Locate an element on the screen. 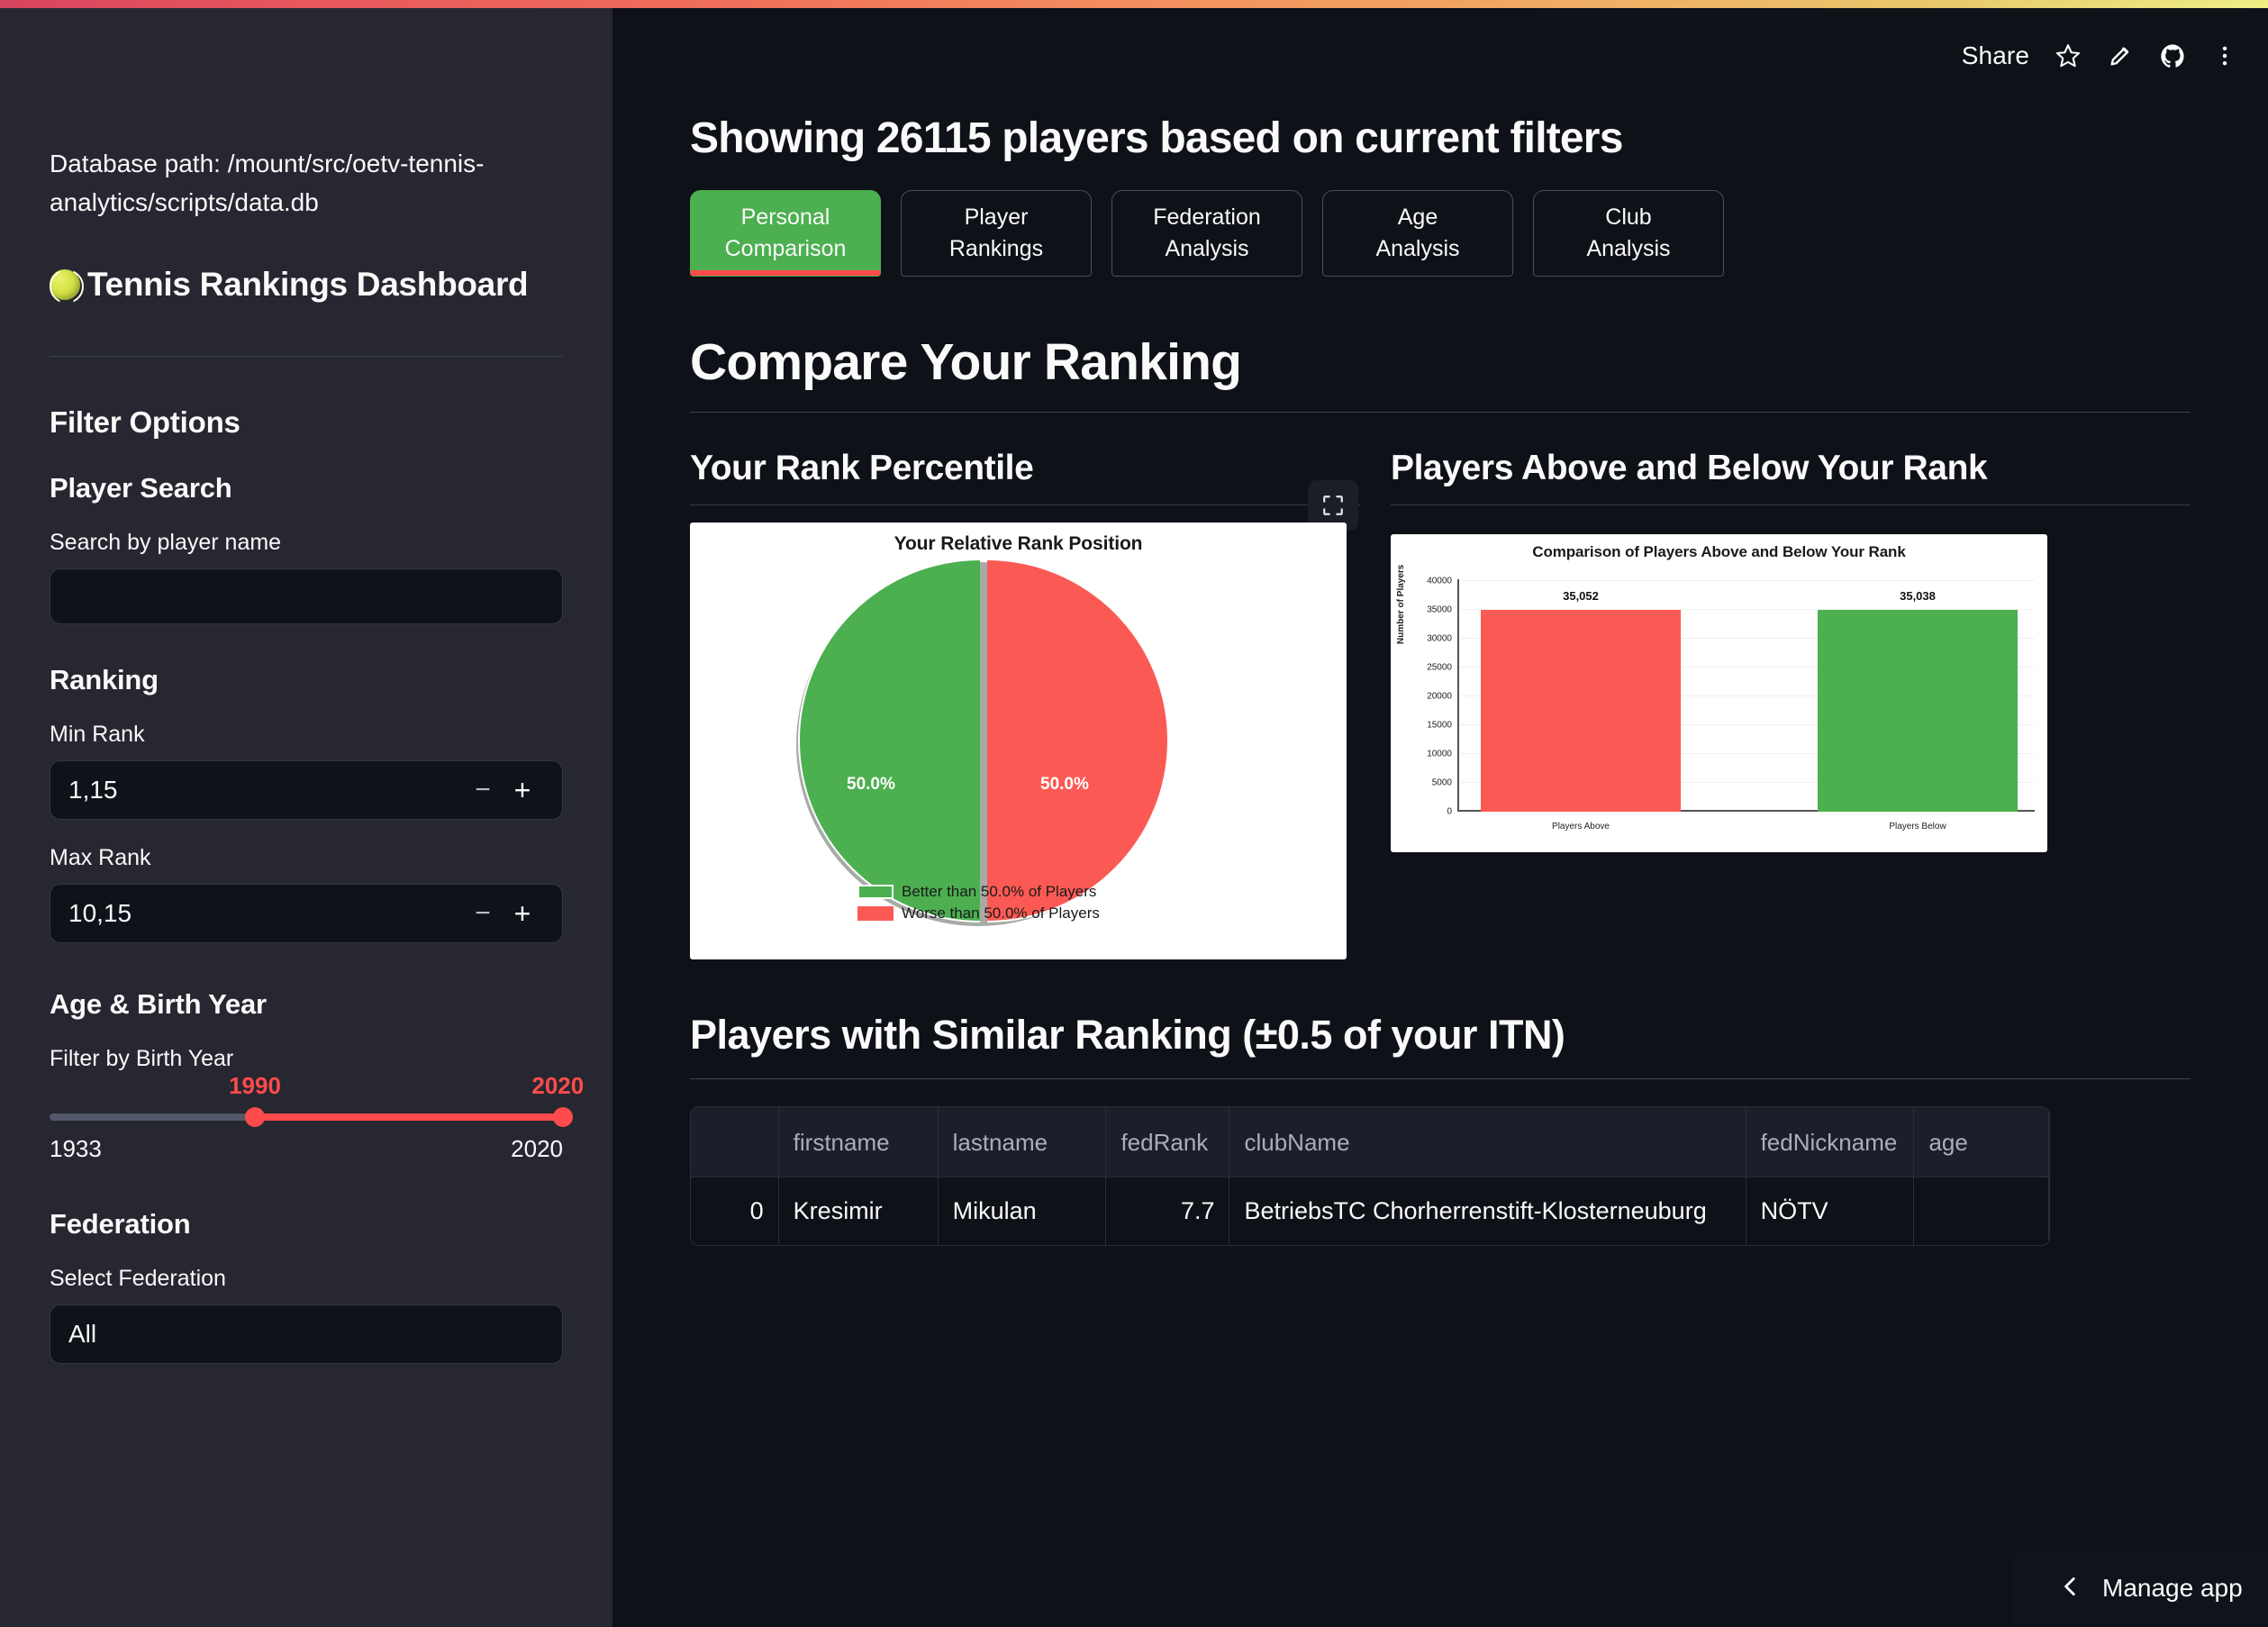 The height and width of the screenshot is (1627, 2268). cell-firstname: Kresimir is located at coordinates (858, 1211).